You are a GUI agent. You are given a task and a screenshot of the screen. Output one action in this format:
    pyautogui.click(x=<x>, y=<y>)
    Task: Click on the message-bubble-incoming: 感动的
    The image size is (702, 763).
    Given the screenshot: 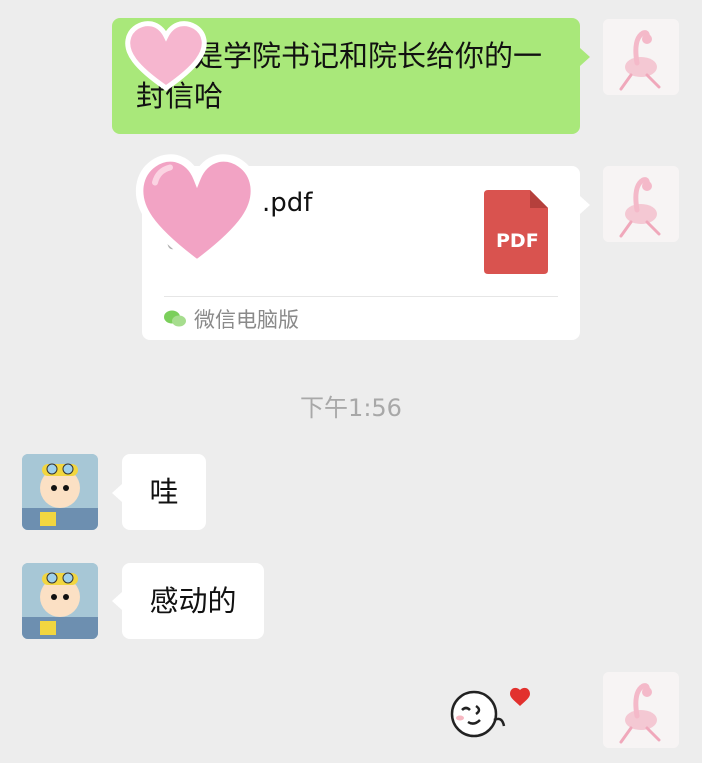 What is the action you would take?
    pyautogui.click(x=193, y=601)
    